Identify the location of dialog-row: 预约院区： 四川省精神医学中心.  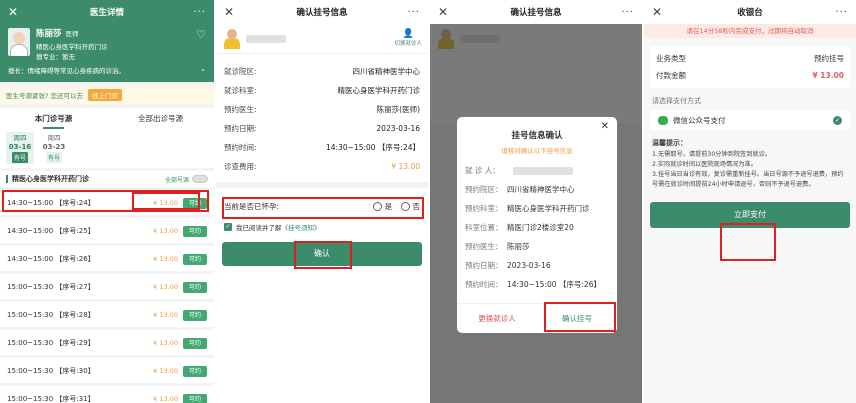
(520, 189).